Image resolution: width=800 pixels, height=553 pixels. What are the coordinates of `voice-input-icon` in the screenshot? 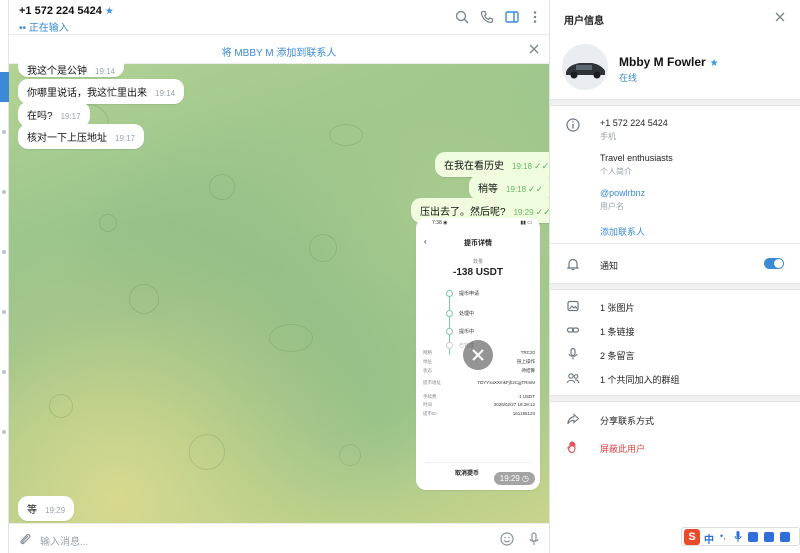 It's located at (738, 536).